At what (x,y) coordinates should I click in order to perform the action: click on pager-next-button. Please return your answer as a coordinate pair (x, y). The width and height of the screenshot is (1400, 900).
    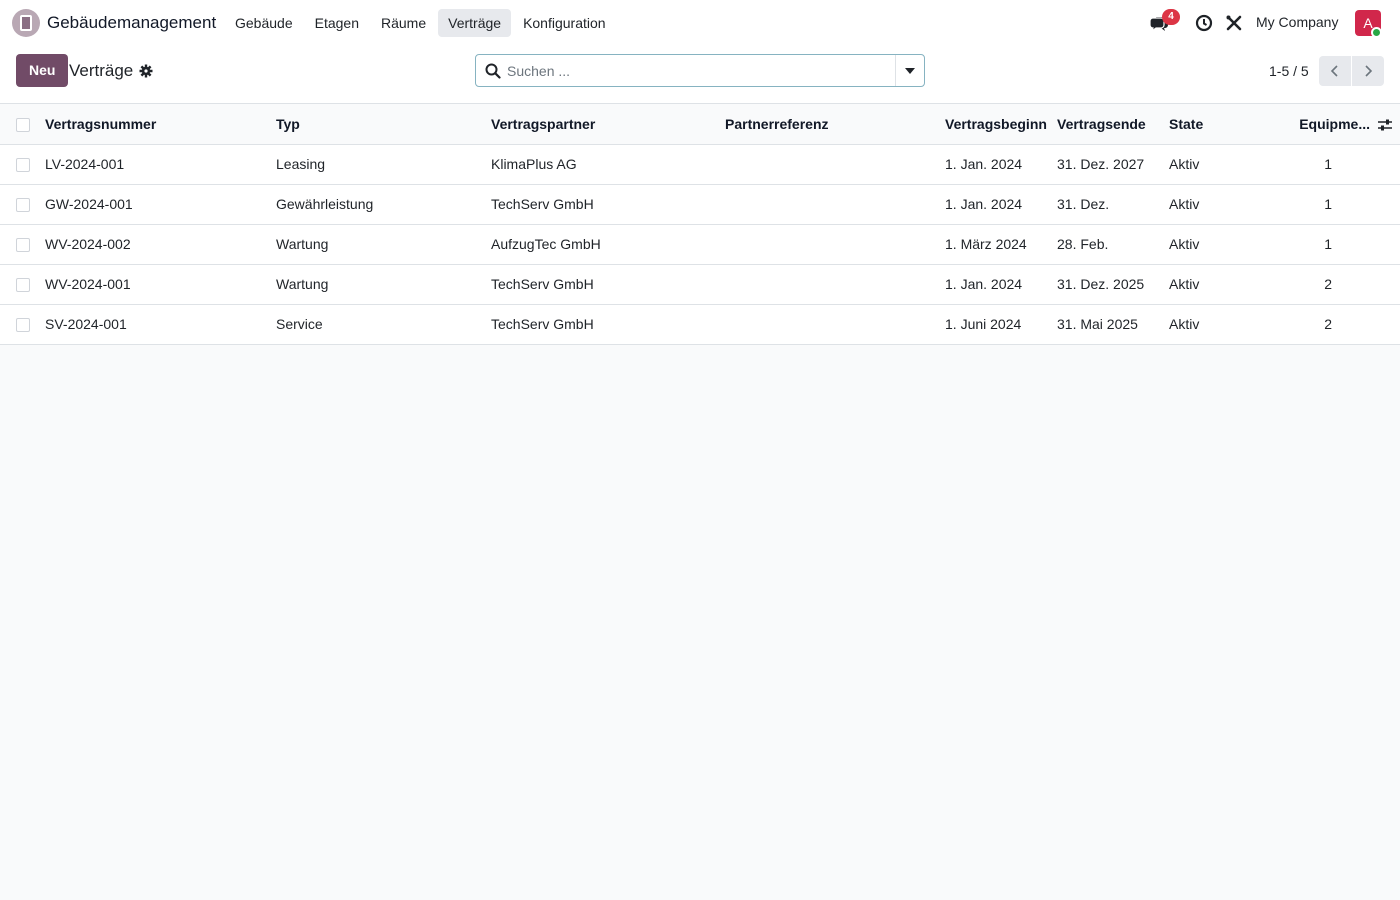
    Looking at the image, I should click on (1368, 71).